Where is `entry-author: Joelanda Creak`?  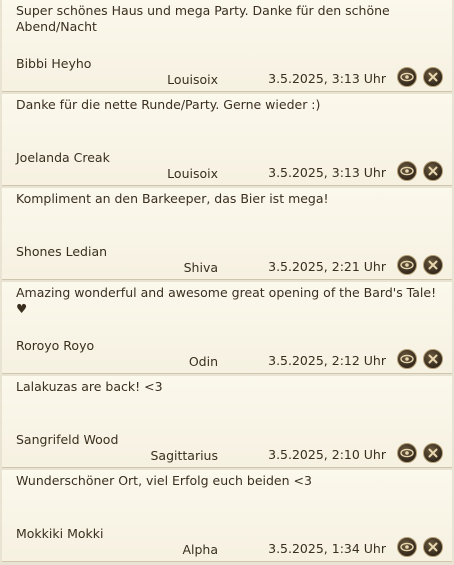 entry-author: Joelanda Creak is located at coordinates (63, 157).